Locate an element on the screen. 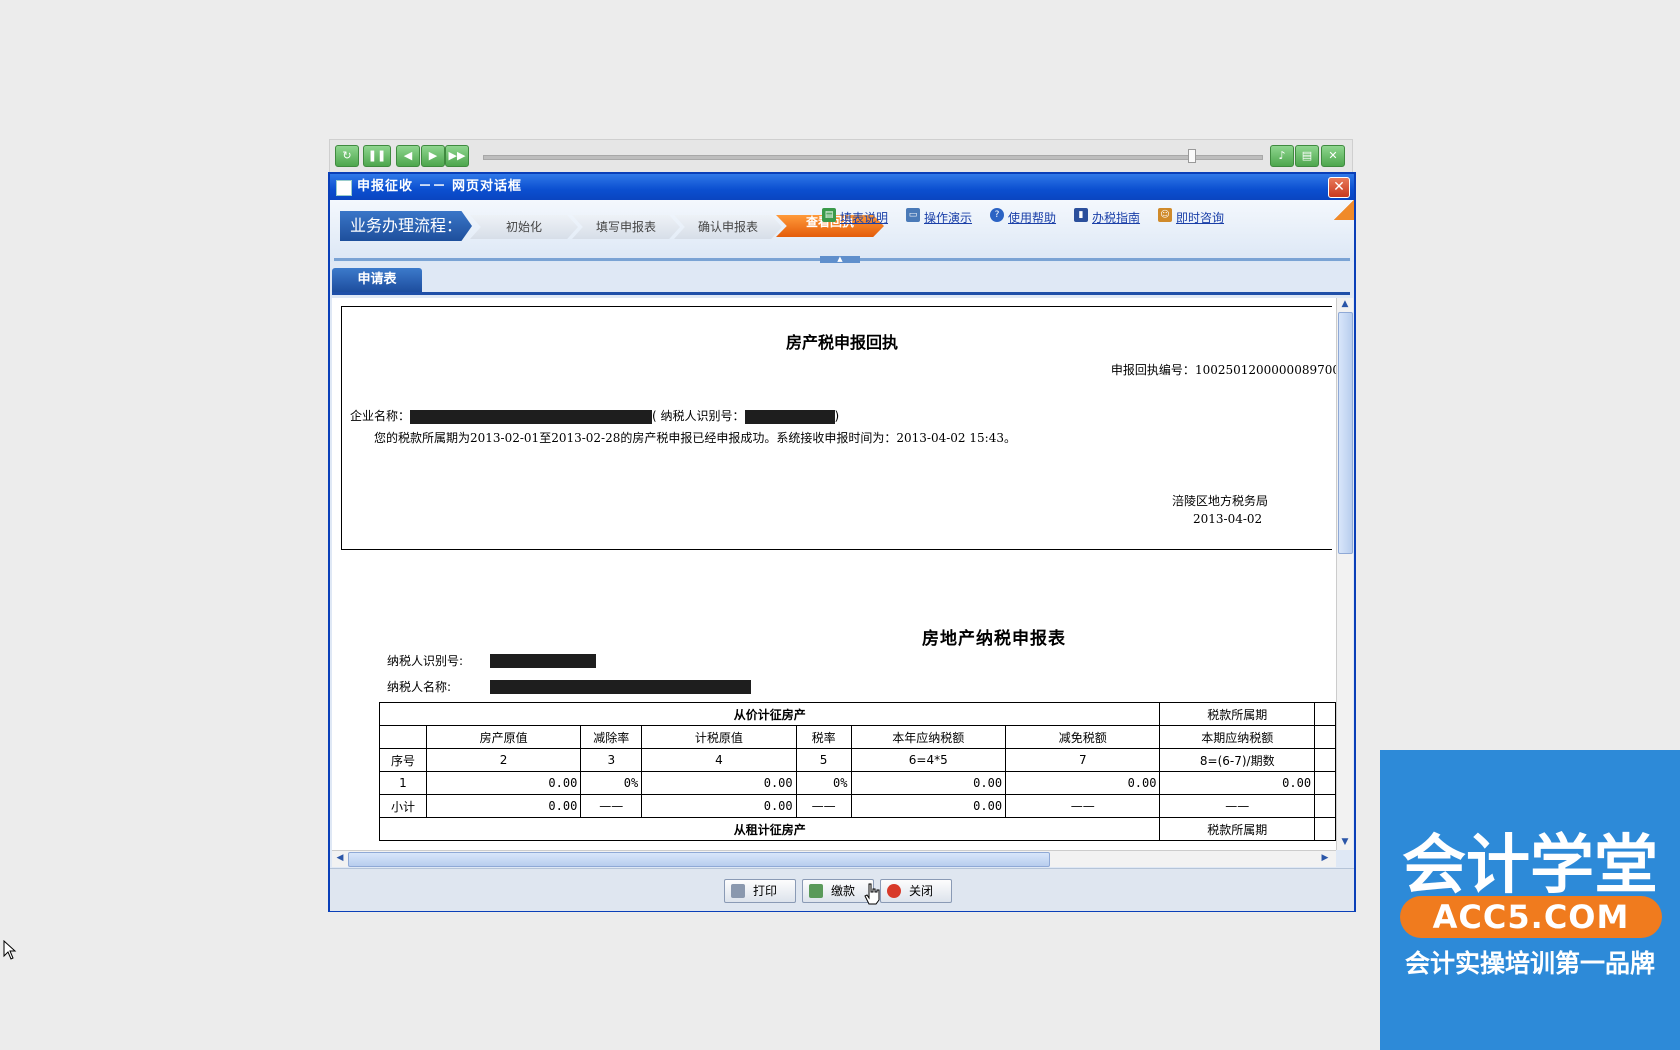 This screenshot has width=1680, height=1050. scroll-down-icon: ▼ is located at coordinates (1345, 842).